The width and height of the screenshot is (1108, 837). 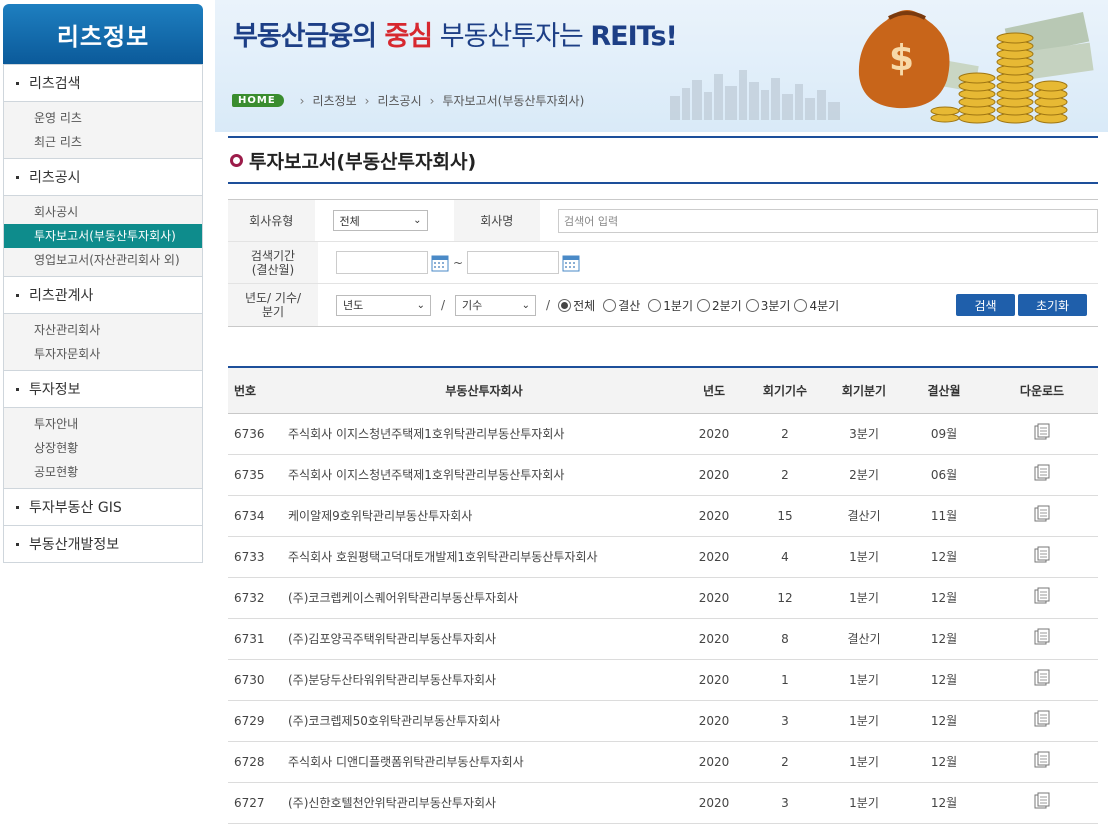 I want to click on sidebar-subitem-operating-reits: 운영 리츠, so click(x=103, y=118).